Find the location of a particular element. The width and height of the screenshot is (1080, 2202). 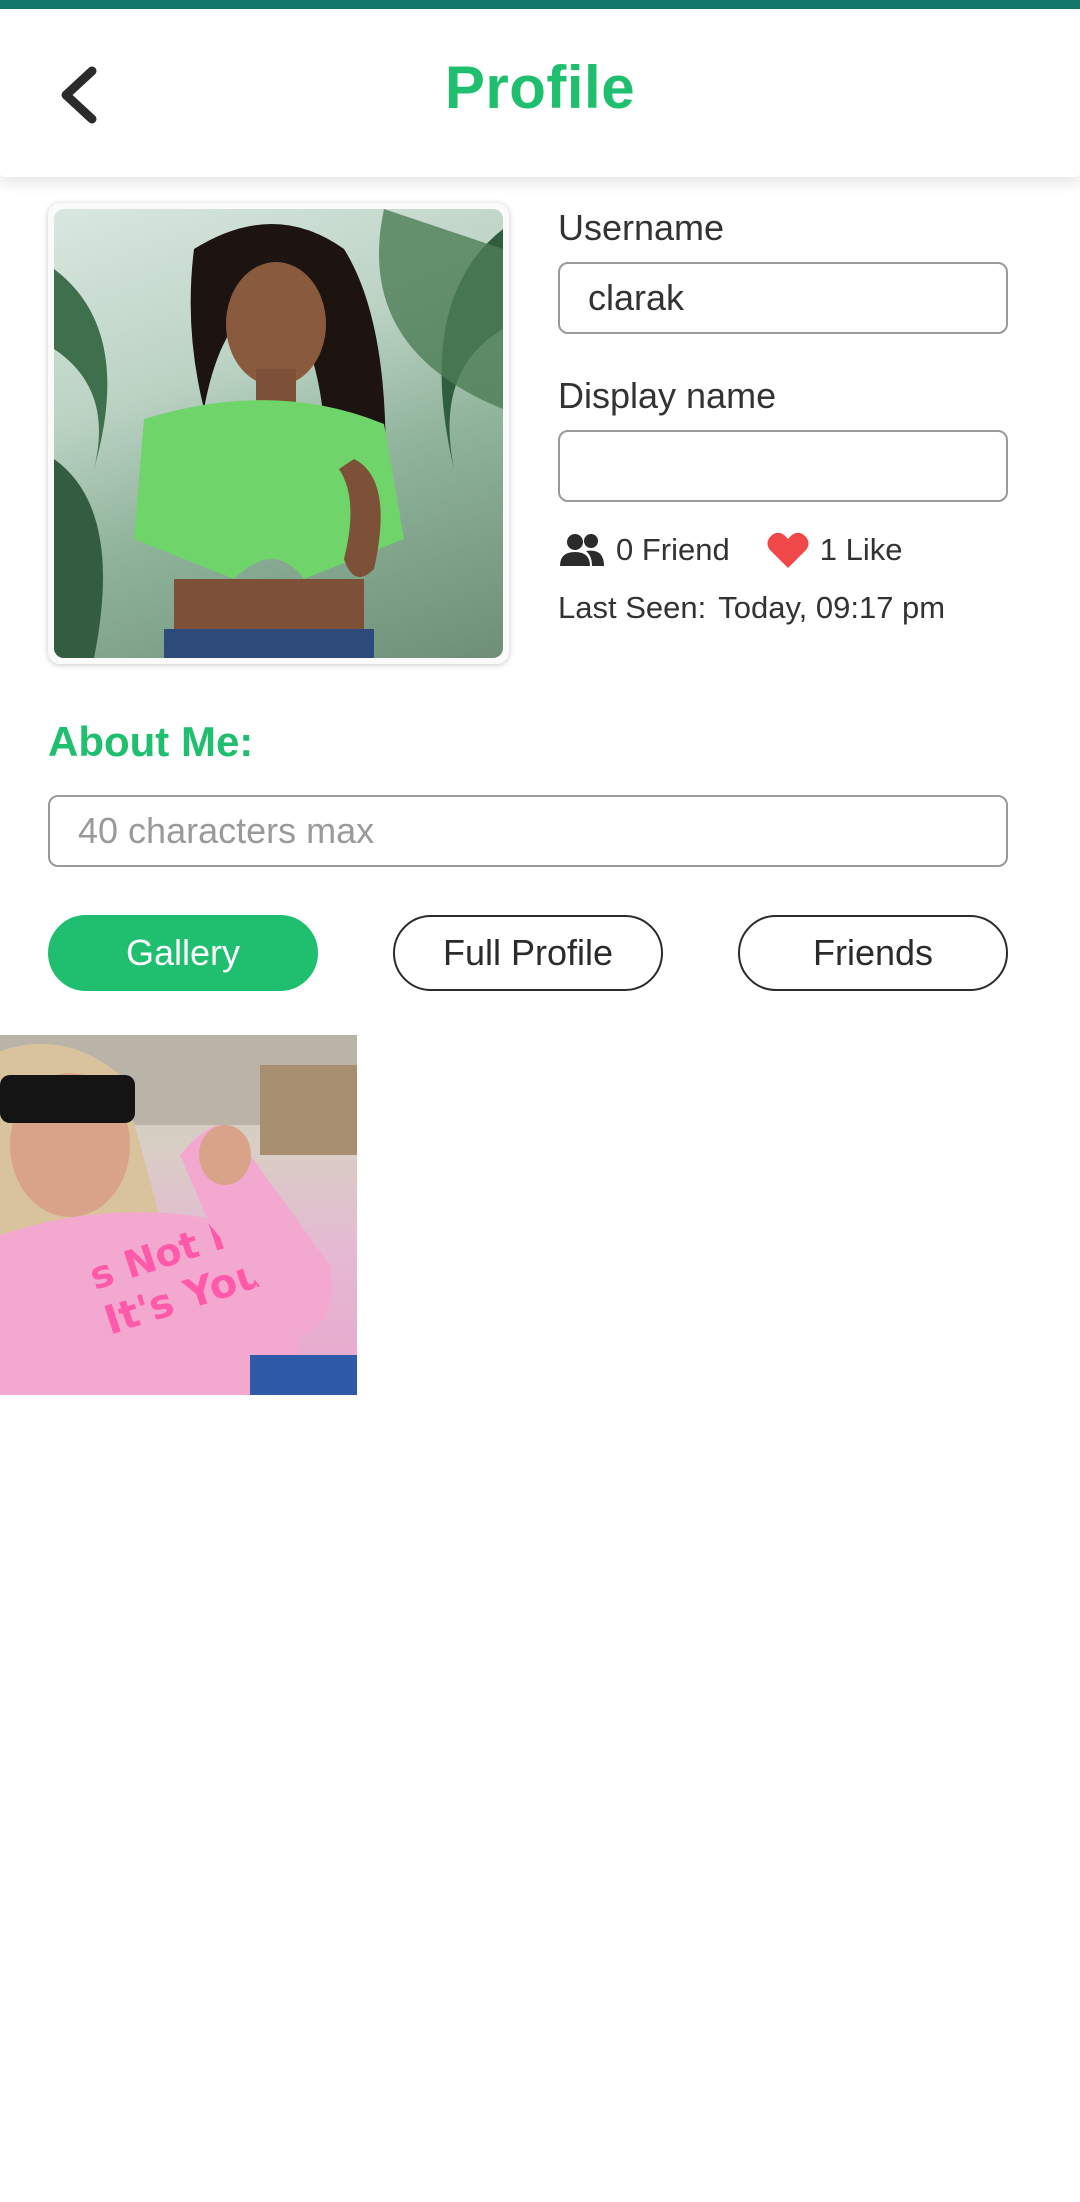

username-label: Username is located at coordinates (641, 227).